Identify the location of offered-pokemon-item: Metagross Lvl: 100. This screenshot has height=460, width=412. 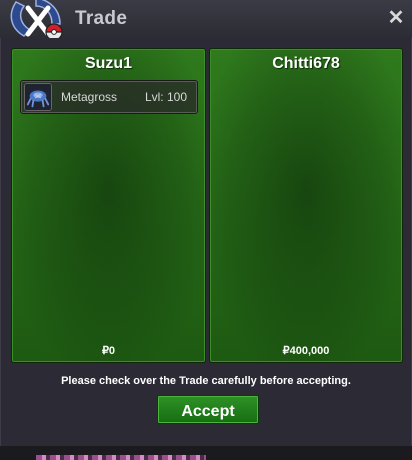
(109, 97).